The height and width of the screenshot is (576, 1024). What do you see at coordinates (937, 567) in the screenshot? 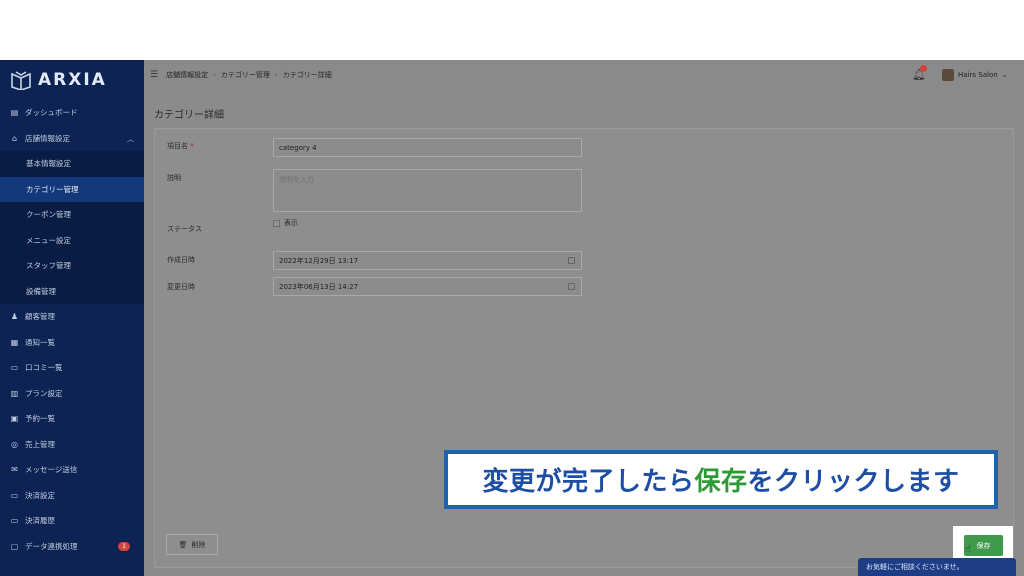
I see `chat-widget: お気軽にご相談くださいませ。` at bounding box center [937, 567].